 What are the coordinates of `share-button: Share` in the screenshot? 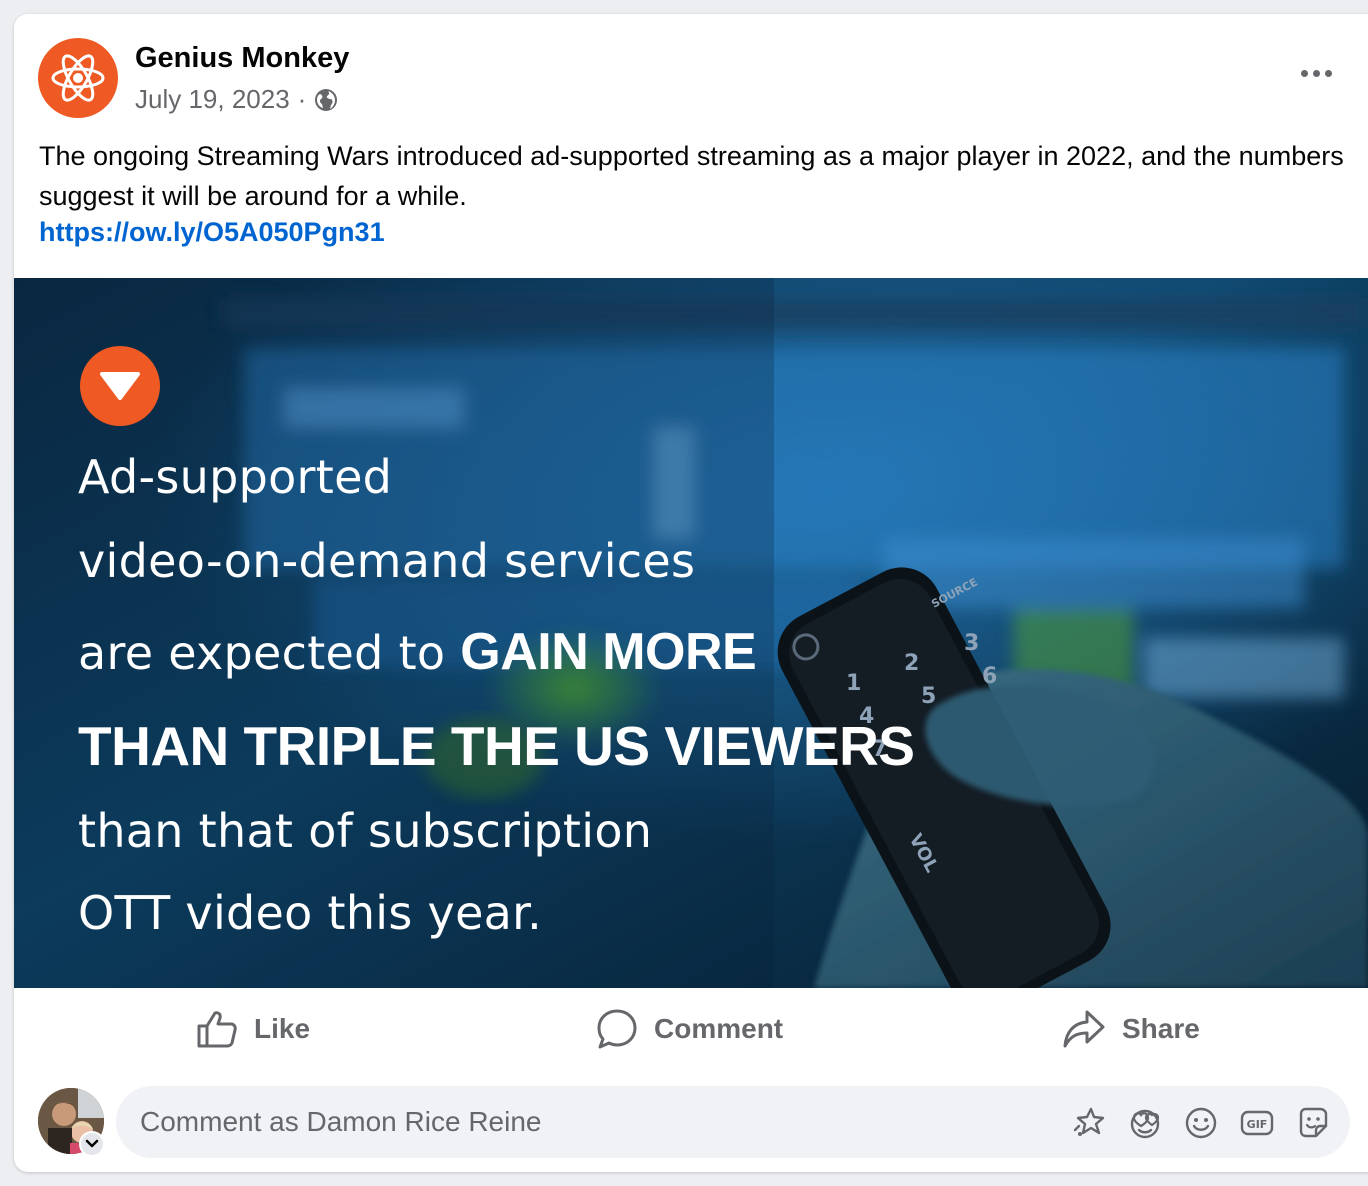 It's located at (1131, 1029).